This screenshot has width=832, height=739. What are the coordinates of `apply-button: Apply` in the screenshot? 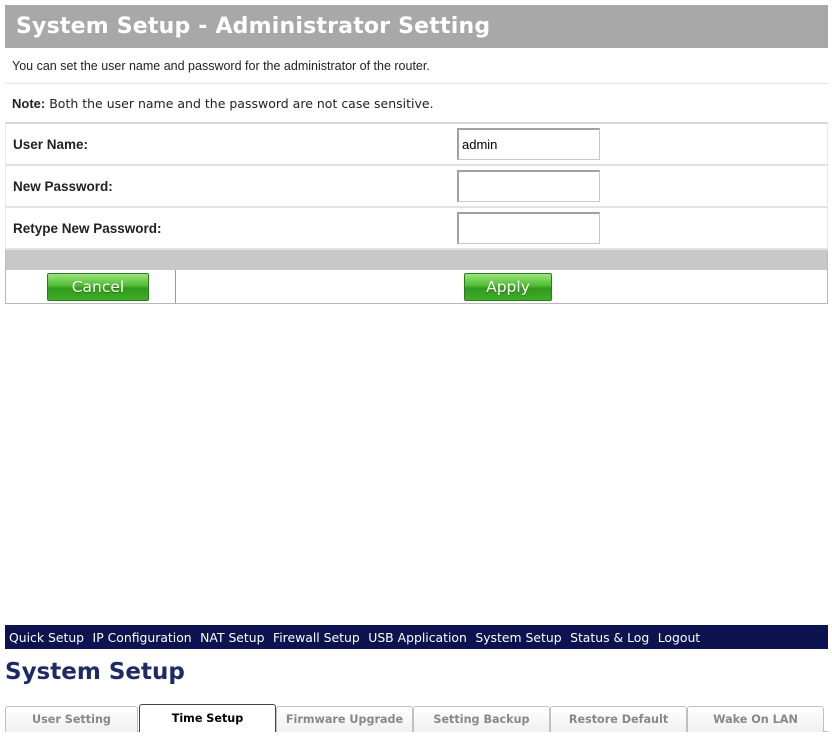 It's located at (508, 286).